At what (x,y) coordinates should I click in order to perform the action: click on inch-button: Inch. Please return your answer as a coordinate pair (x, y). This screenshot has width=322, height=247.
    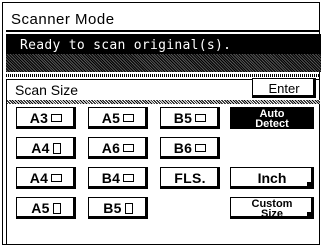
    Looking at the image, I should click on (272, 178).